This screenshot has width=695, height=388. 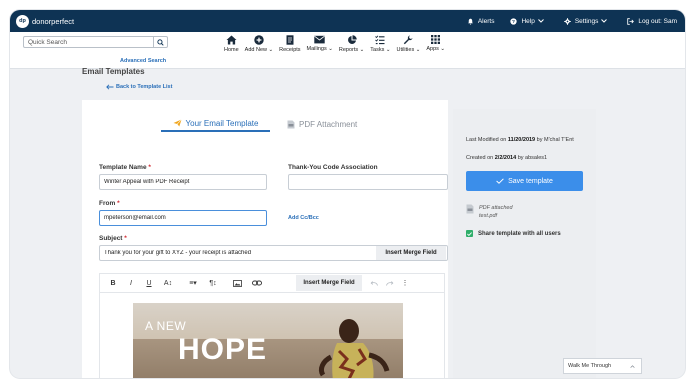 I want to click on font-size-button: A↕, so click(x=168, y=283).